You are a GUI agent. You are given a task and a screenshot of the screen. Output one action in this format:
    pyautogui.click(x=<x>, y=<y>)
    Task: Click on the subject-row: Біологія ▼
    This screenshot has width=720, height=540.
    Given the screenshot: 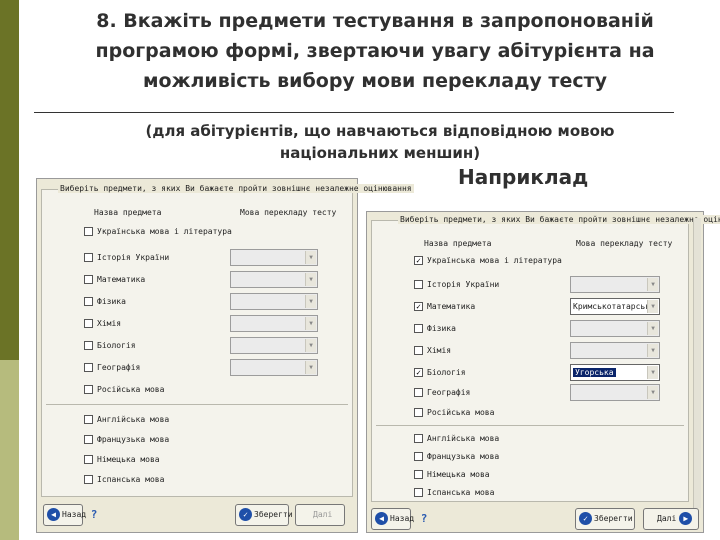 What is the action you would take?
    pyautogui.click(x=197, y=345)
    